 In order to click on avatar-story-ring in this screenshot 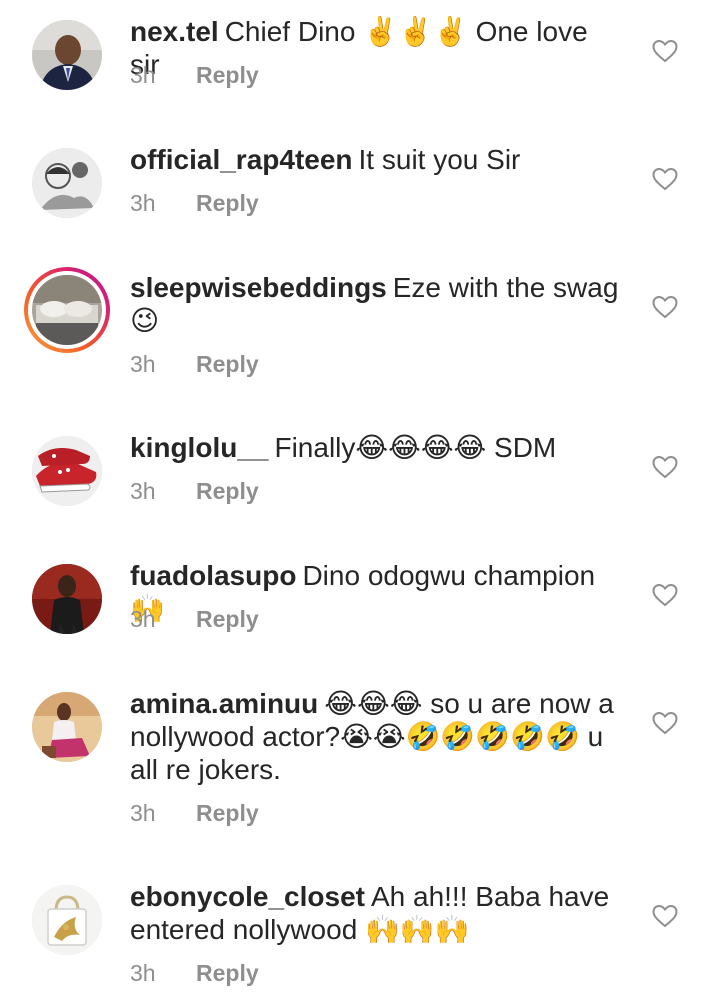, I will do `click(67, 310)`.